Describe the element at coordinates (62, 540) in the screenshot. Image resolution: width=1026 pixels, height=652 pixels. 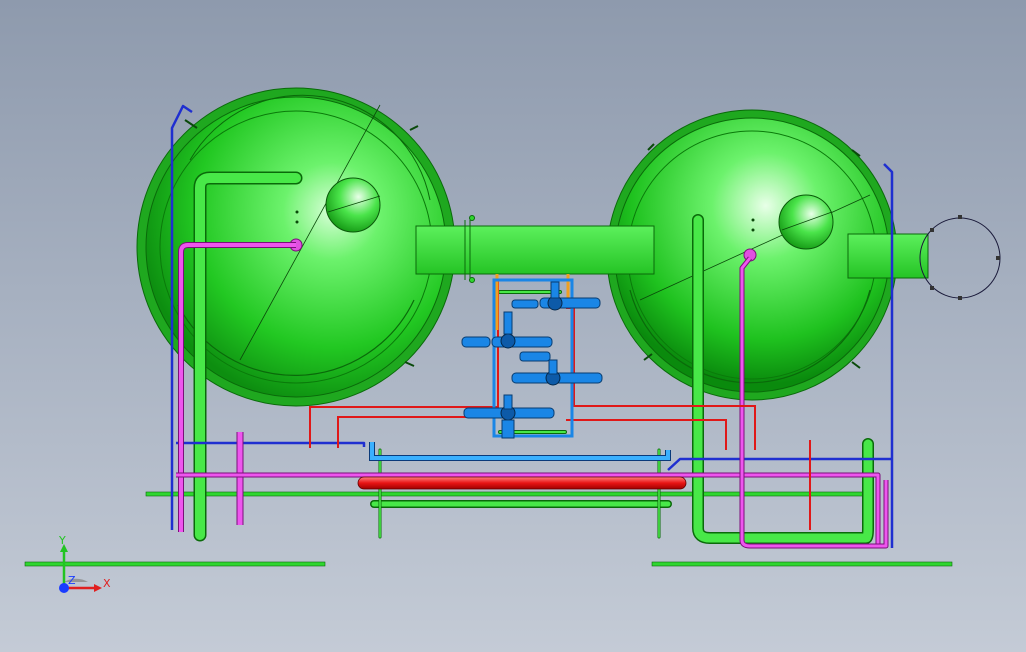
I see `y-axis-label: Y` at that location.